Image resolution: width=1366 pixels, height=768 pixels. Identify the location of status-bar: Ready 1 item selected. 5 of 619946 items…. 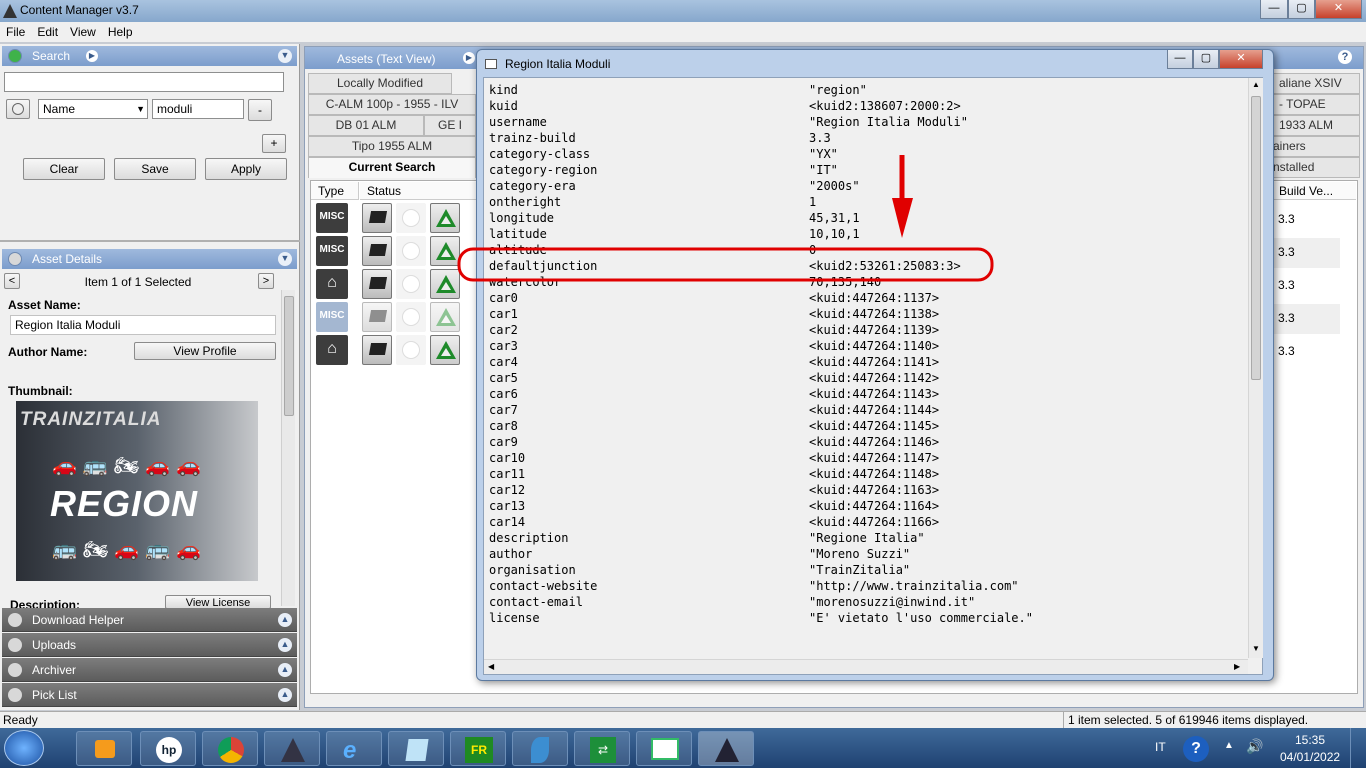
(683, 719).